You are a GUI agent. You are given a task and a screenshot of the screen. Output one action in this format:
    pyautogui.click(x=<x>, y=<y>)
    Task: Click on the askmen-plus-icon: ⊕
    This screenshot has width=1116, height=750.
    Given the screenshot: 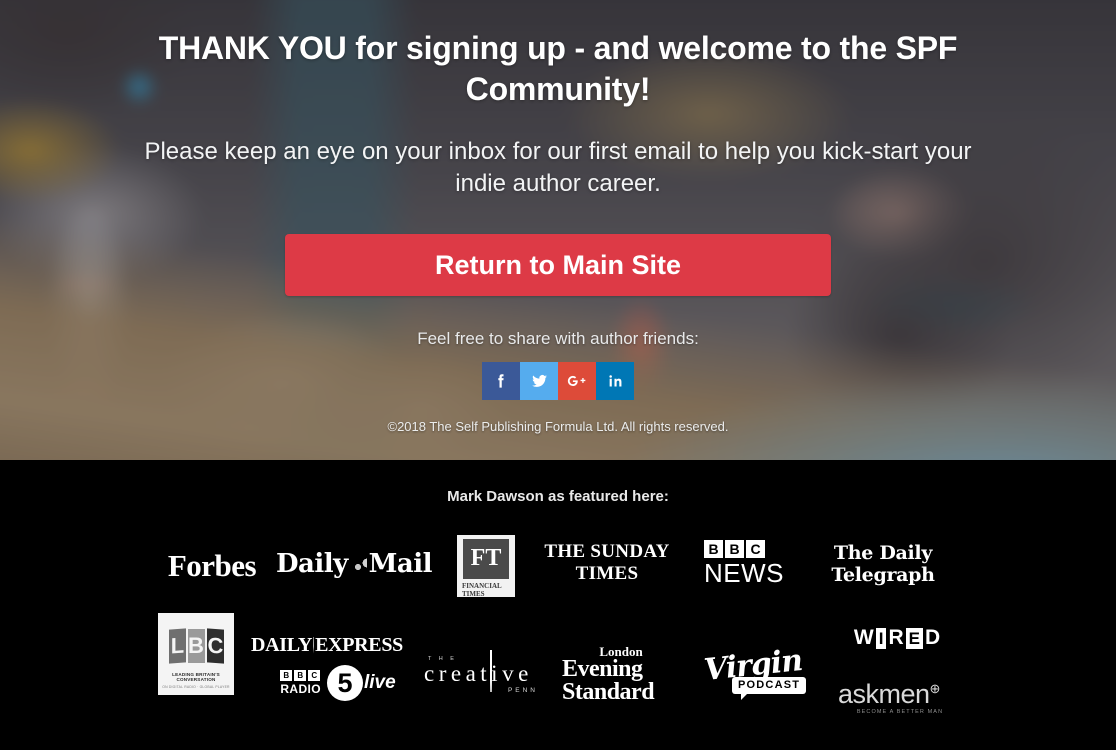 What is the action you would take?
    pyautogui.click(x=935, y=688)
    